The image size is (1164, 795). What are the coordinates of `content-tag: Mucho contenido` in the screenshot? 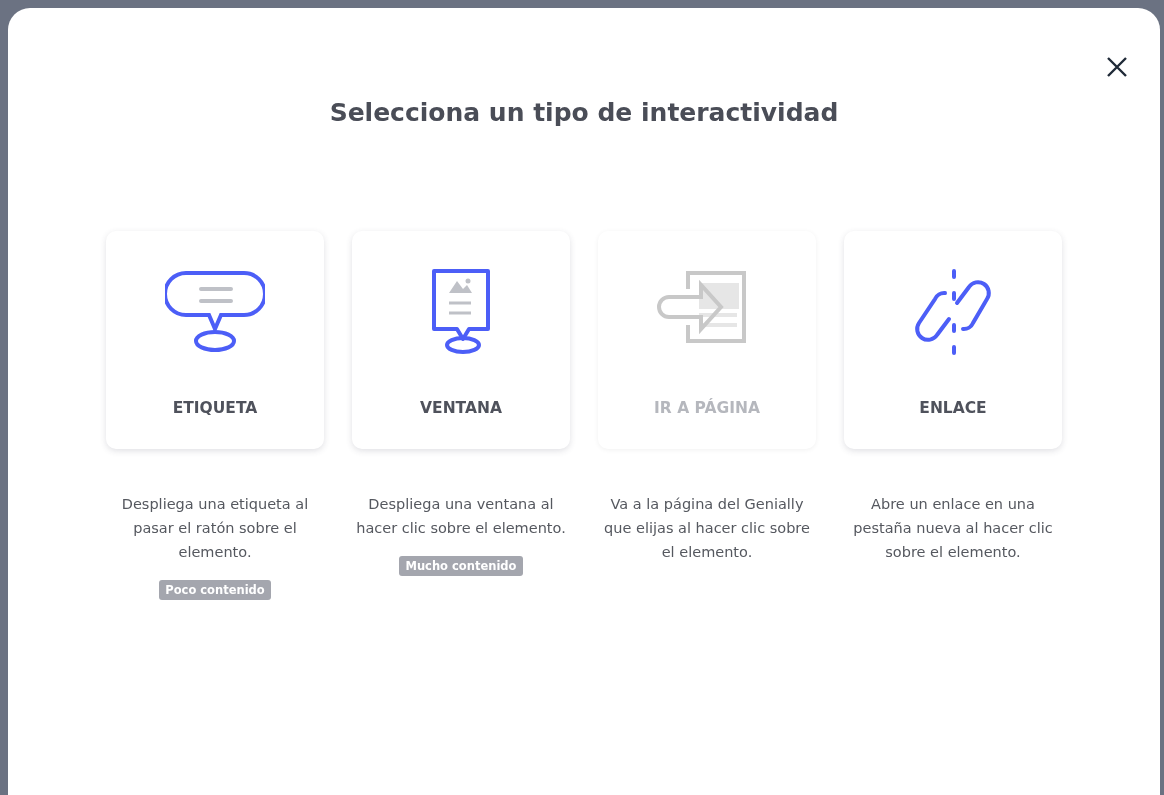 It's located at (461, 566).